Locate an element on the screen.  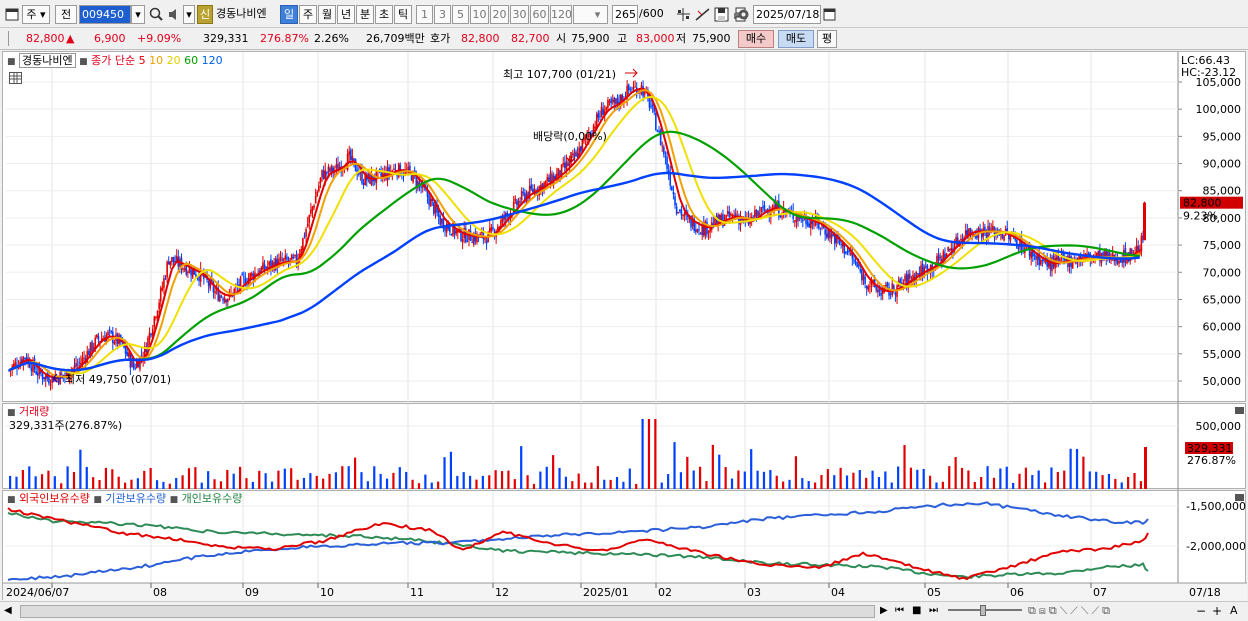
last-pct-label: 9.23% is located at coordinates (1200, 216).